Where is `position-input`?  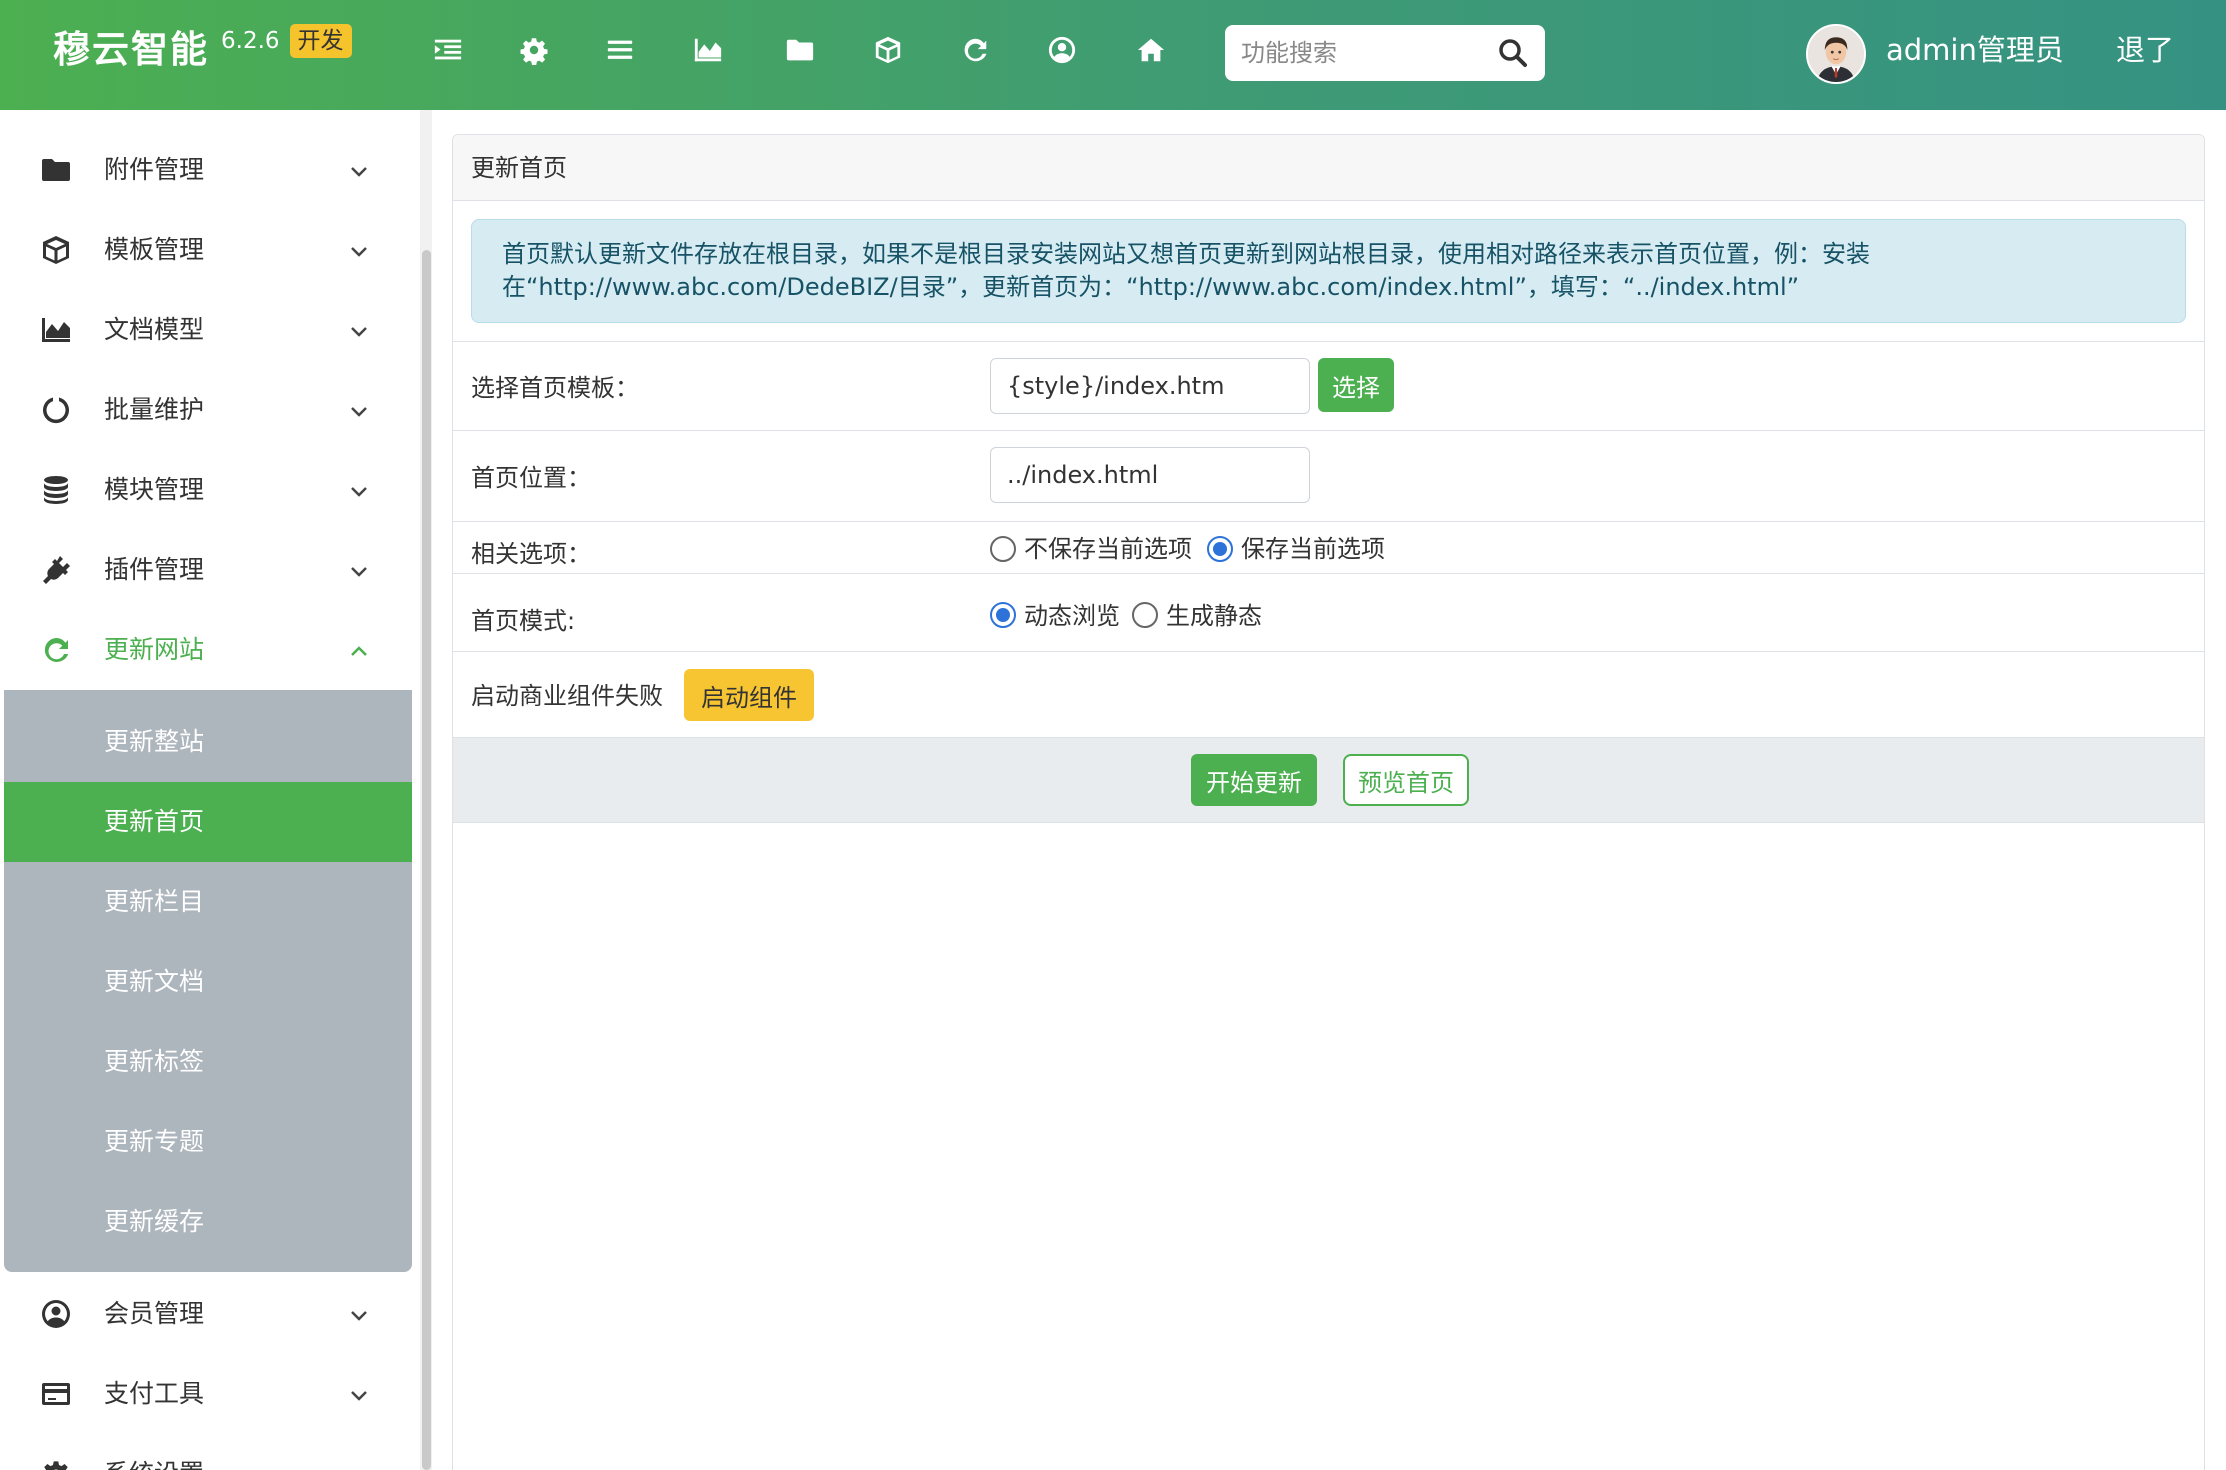
position-input is located at coordinates (1150, 475).